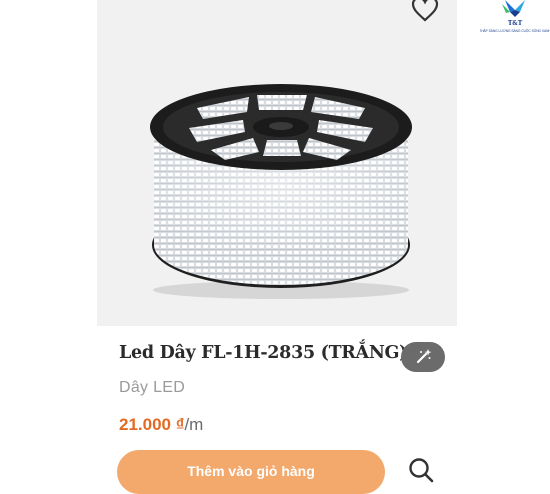  I want to click on compare-button, so click(423, 357).